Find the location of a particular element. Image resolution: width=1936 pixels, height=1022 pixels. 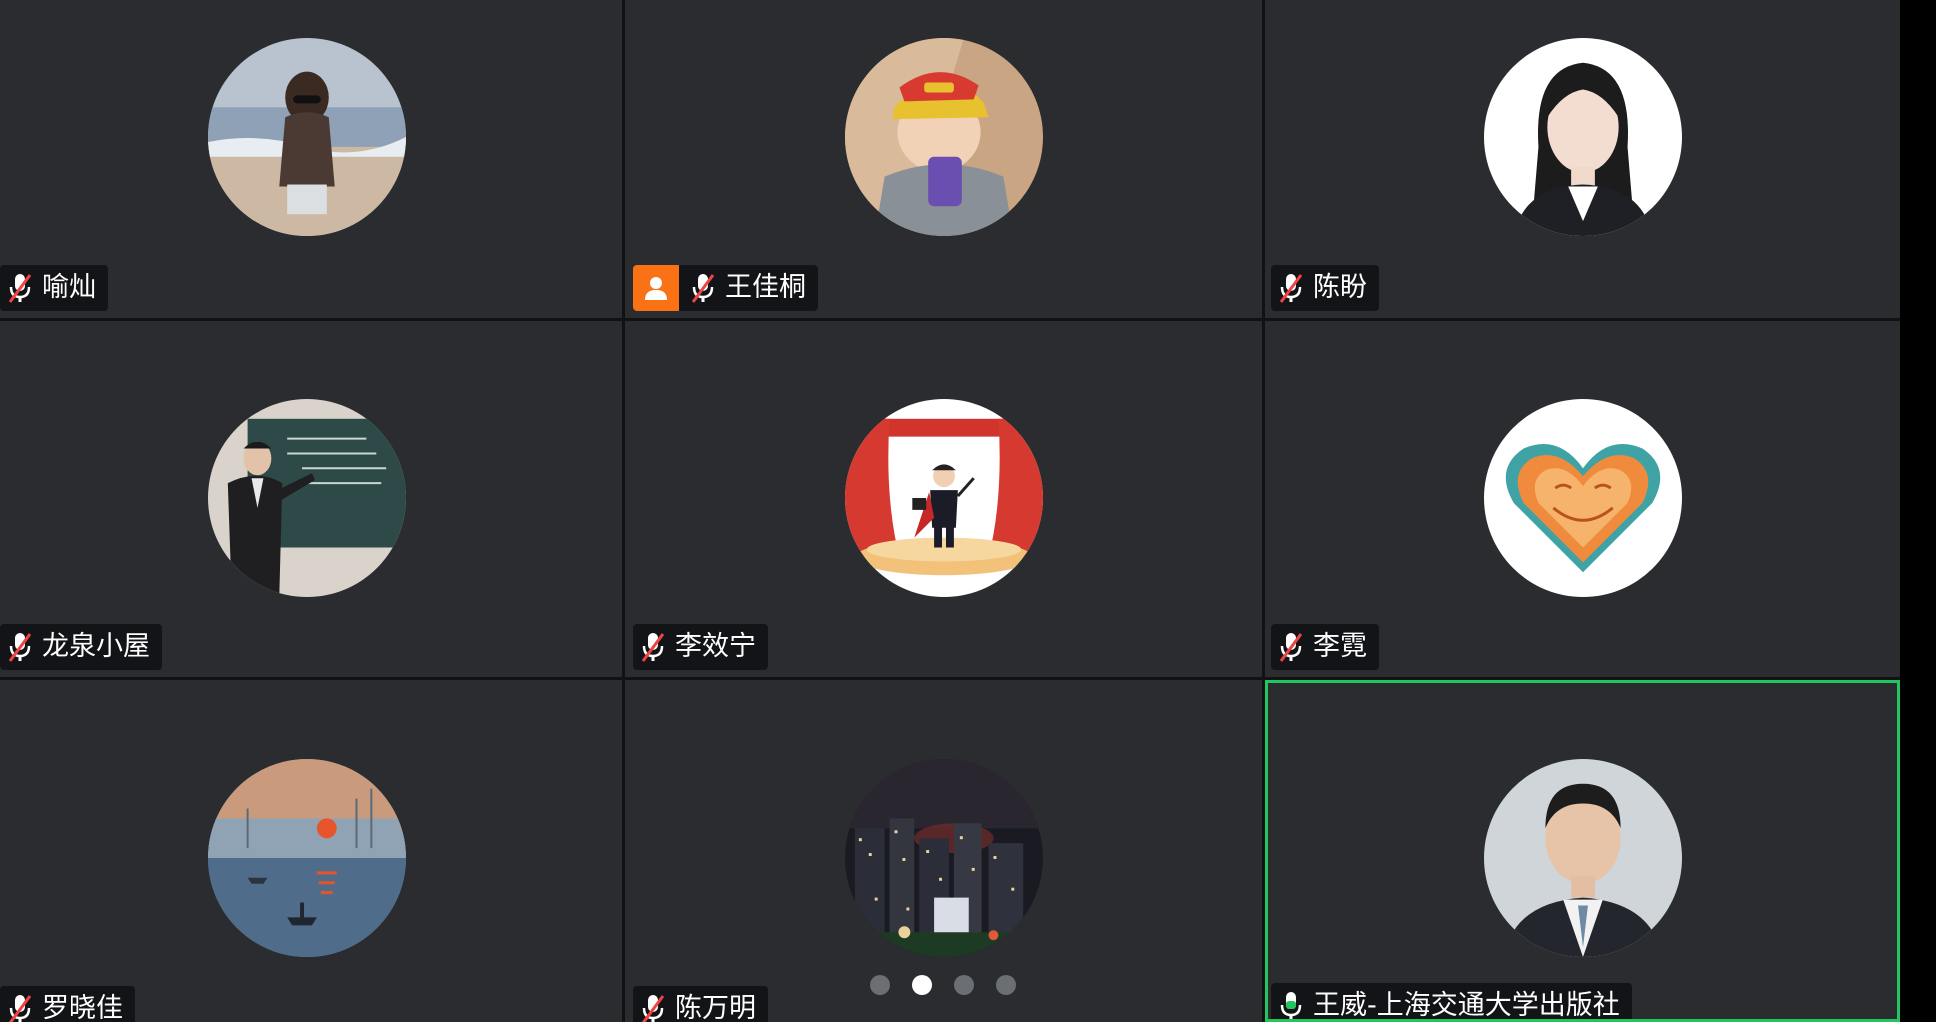

participant-tile: 李效宁 is located at coordinates (943, 499).